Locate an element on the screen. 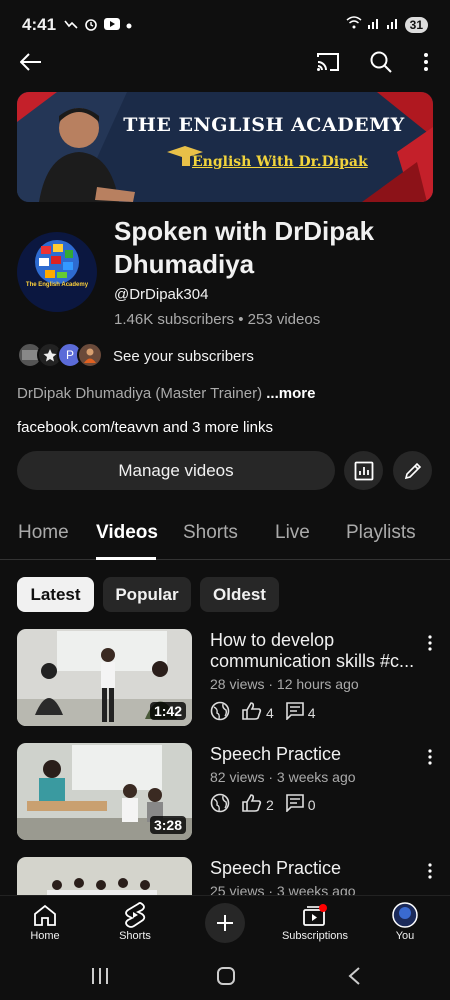 This screenshot has width=450, height=1000. video-stats: 4 4 is located at coordinates (263, 712).